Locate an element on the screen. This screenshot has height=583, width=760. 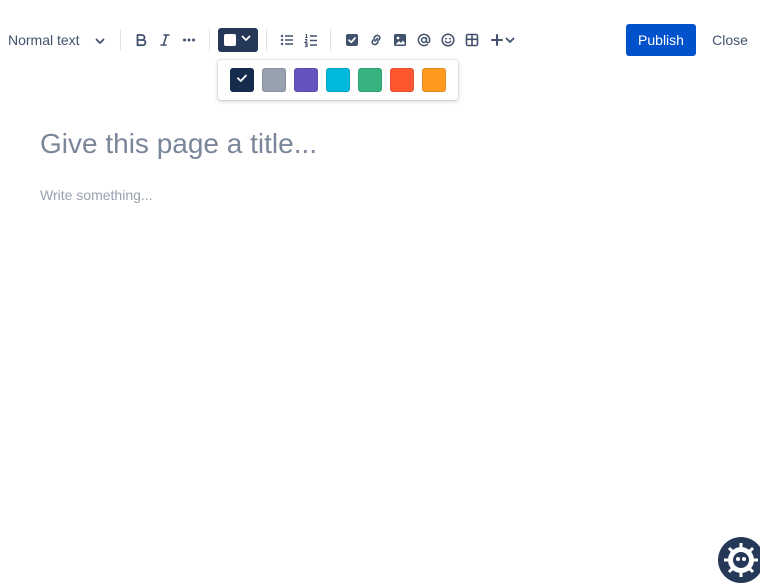
close-button: Close is located at coordinates (730, 40).